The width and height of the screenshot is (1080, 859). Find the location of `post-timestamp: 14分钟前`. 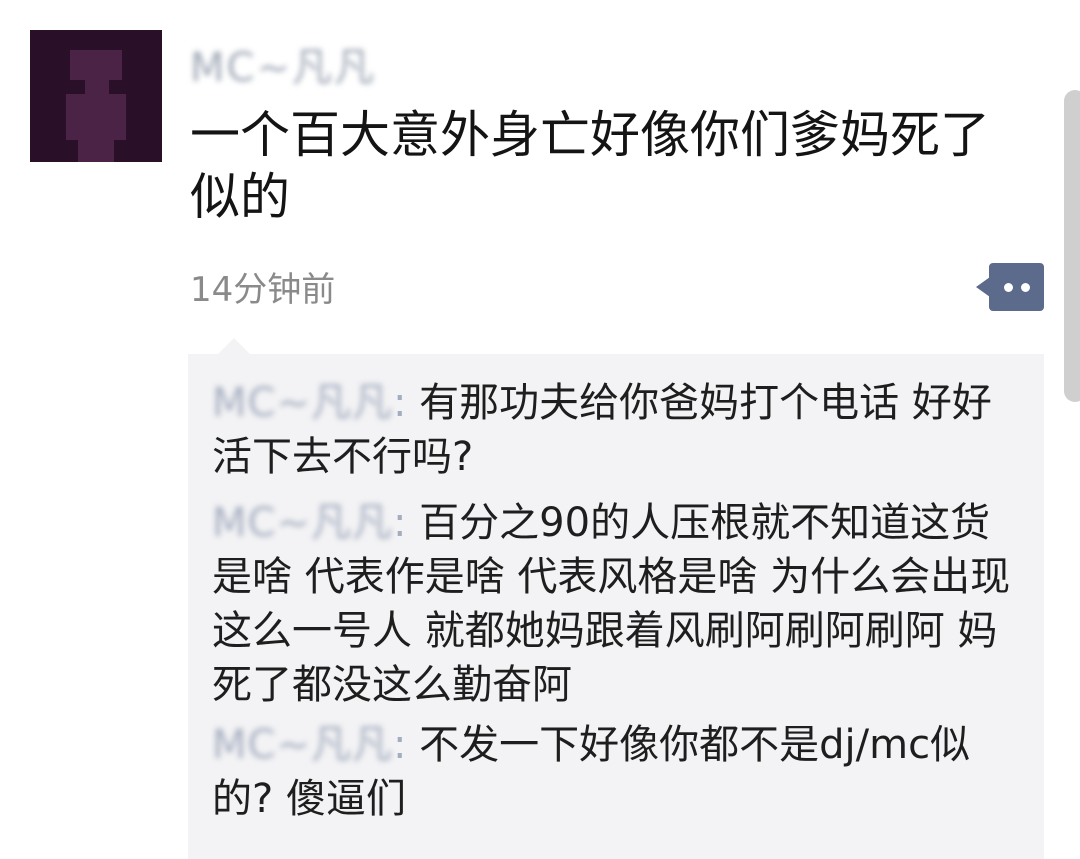

post-timestamp: 14分钟前 is located at coordinates (263, 290).